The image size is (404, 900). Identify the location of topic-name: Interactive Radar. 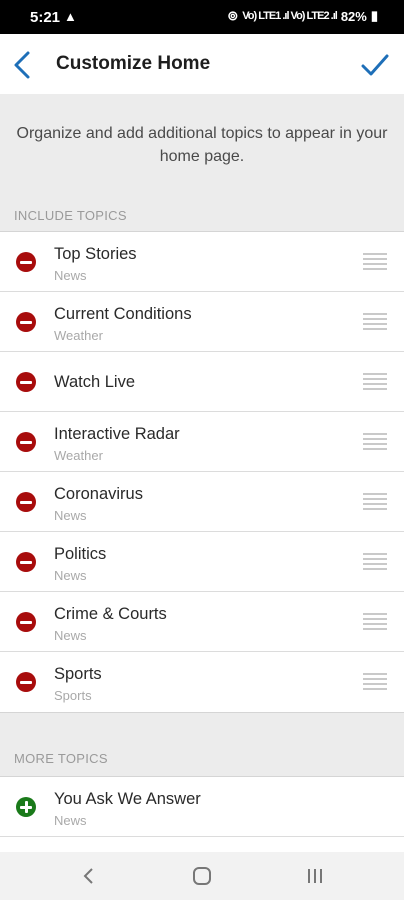
(117, 434).